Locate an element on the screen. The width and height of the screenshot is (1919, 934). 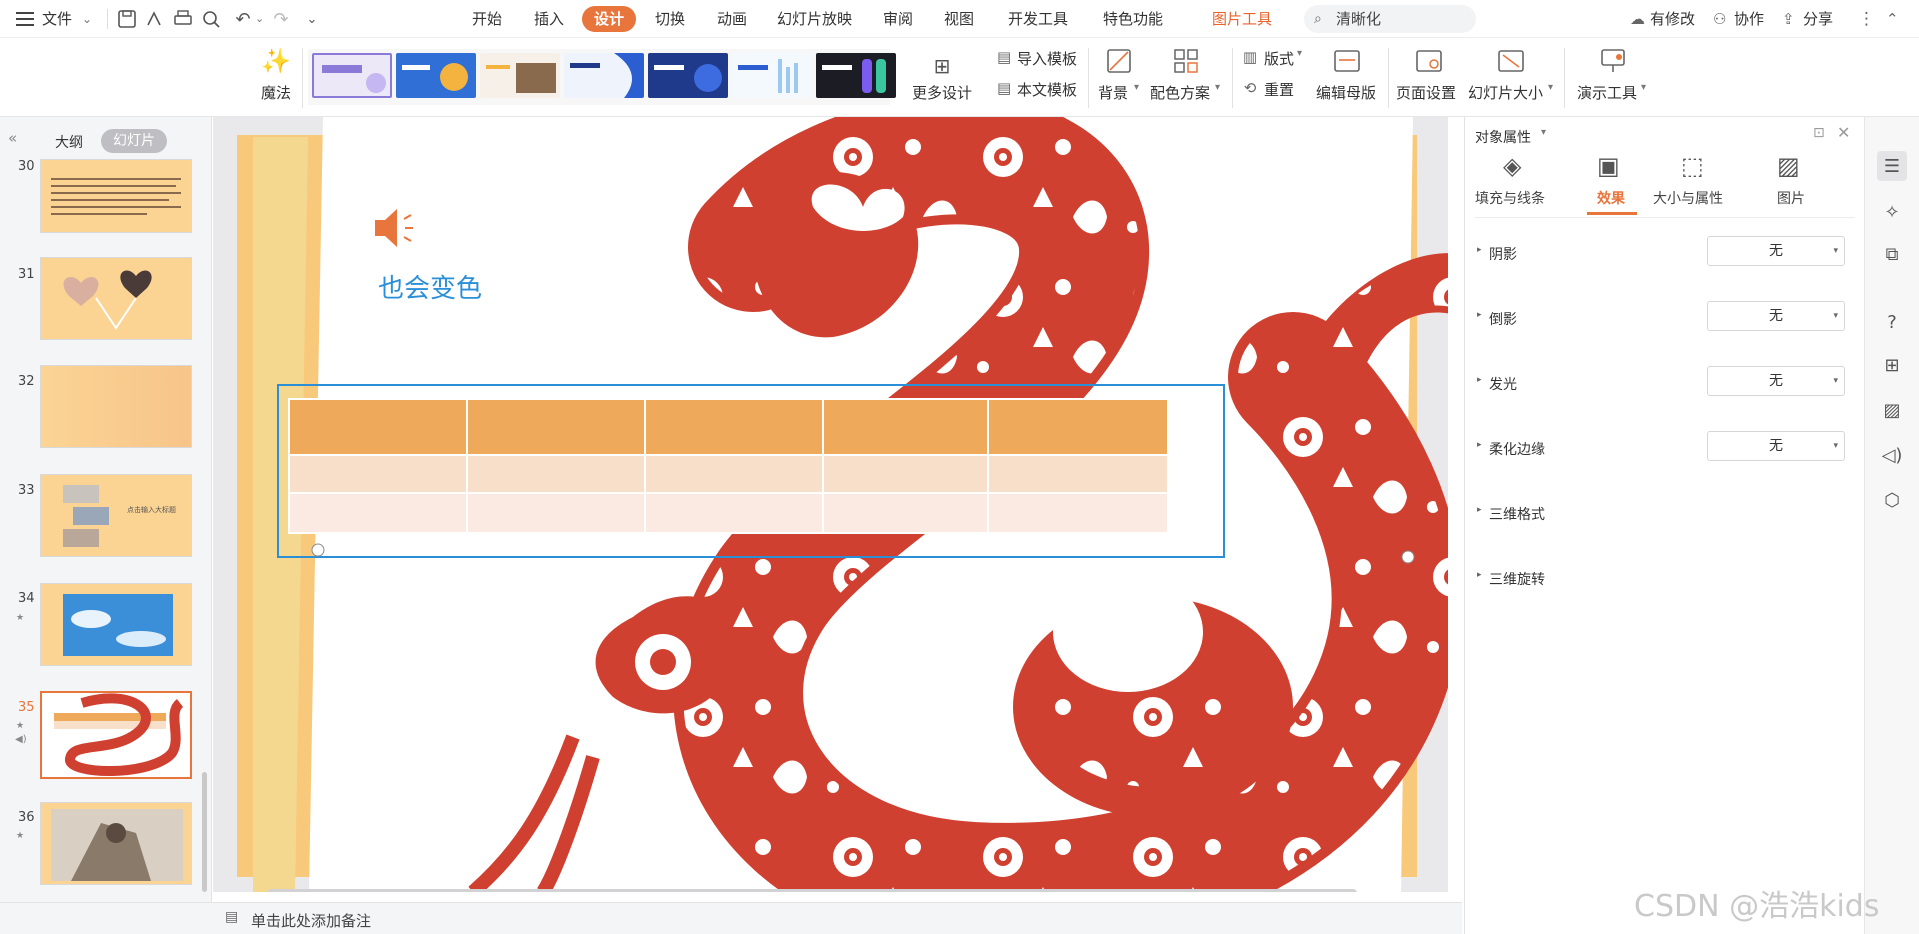
color-scheme-button: 配色方案 is located at coordinates (1180, 92).